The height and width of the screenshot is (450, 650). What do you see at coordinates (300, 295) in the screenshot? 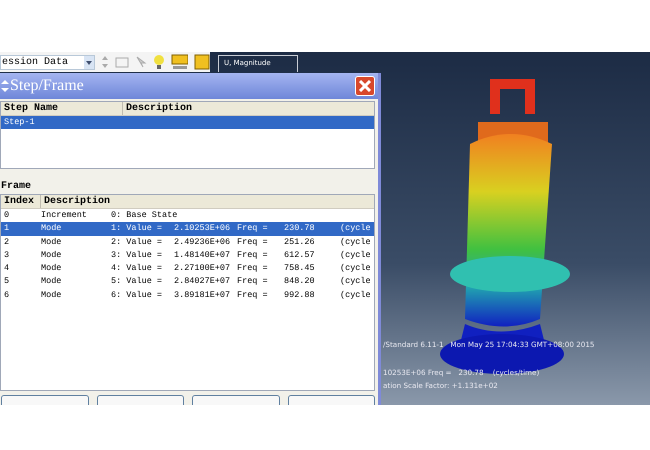
I see `description-cell-text: 992.88` at bounding box center [300, 295].